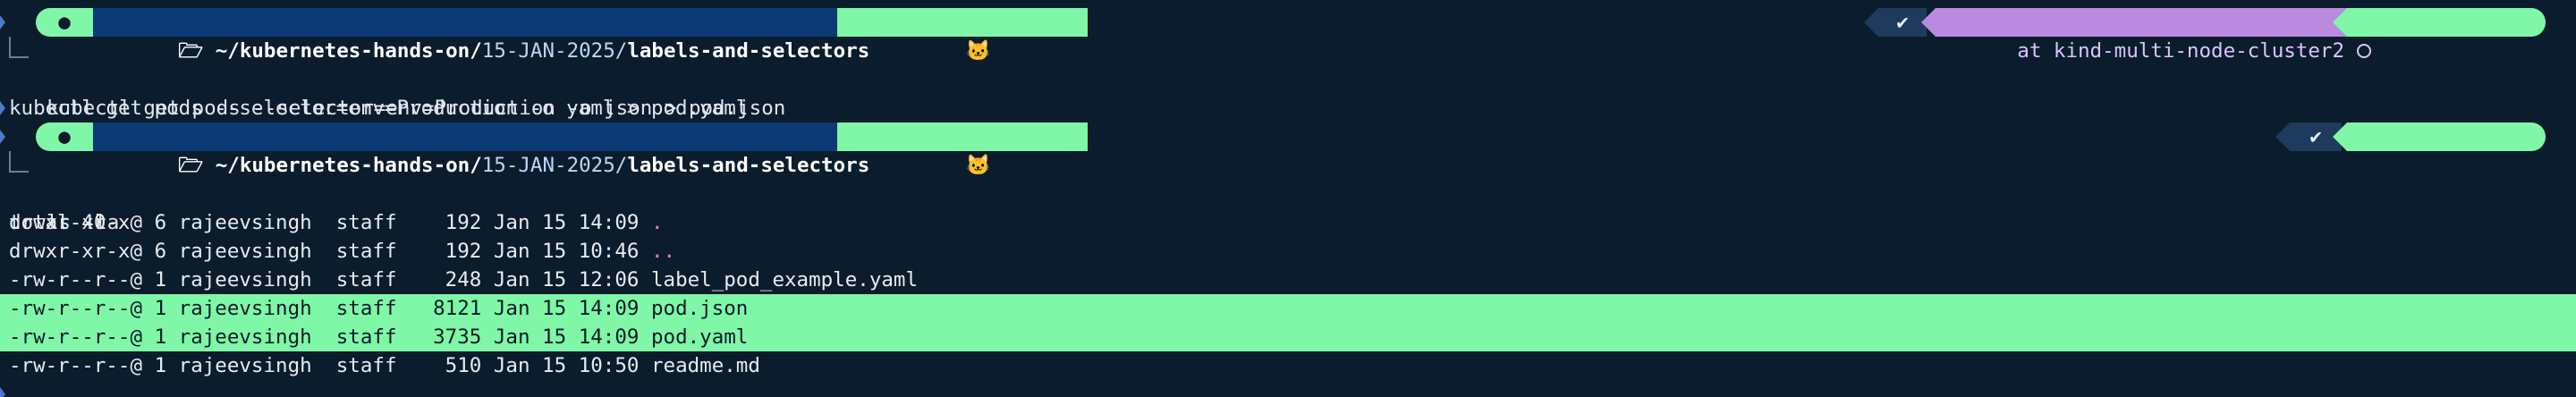 The height and width of the screenshot is (397, 2576). I want to click on file-date: Jan 15 10:50, so click(572, 365).